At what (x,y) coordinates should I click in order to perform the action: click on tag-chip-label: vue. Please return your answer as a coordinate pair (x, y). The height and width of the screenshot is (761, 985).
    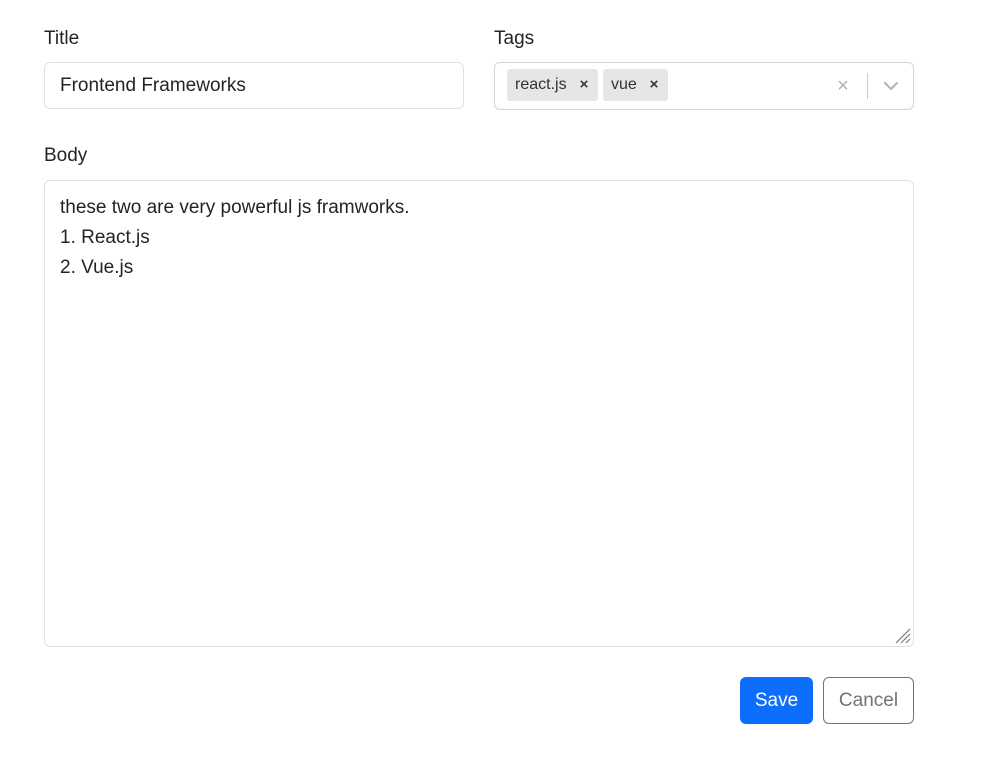
    Looking at the image, I should click on (624, 84).